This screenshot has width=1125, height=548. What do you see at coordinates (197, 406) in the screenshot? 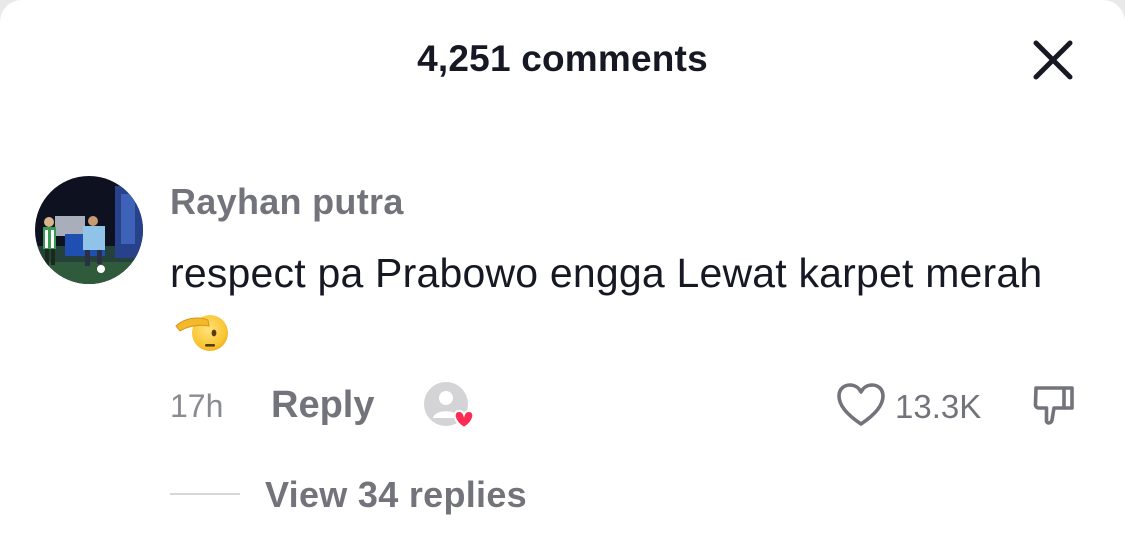
I see `comment-timestamp: 17h` at bounding box center [197, 406].